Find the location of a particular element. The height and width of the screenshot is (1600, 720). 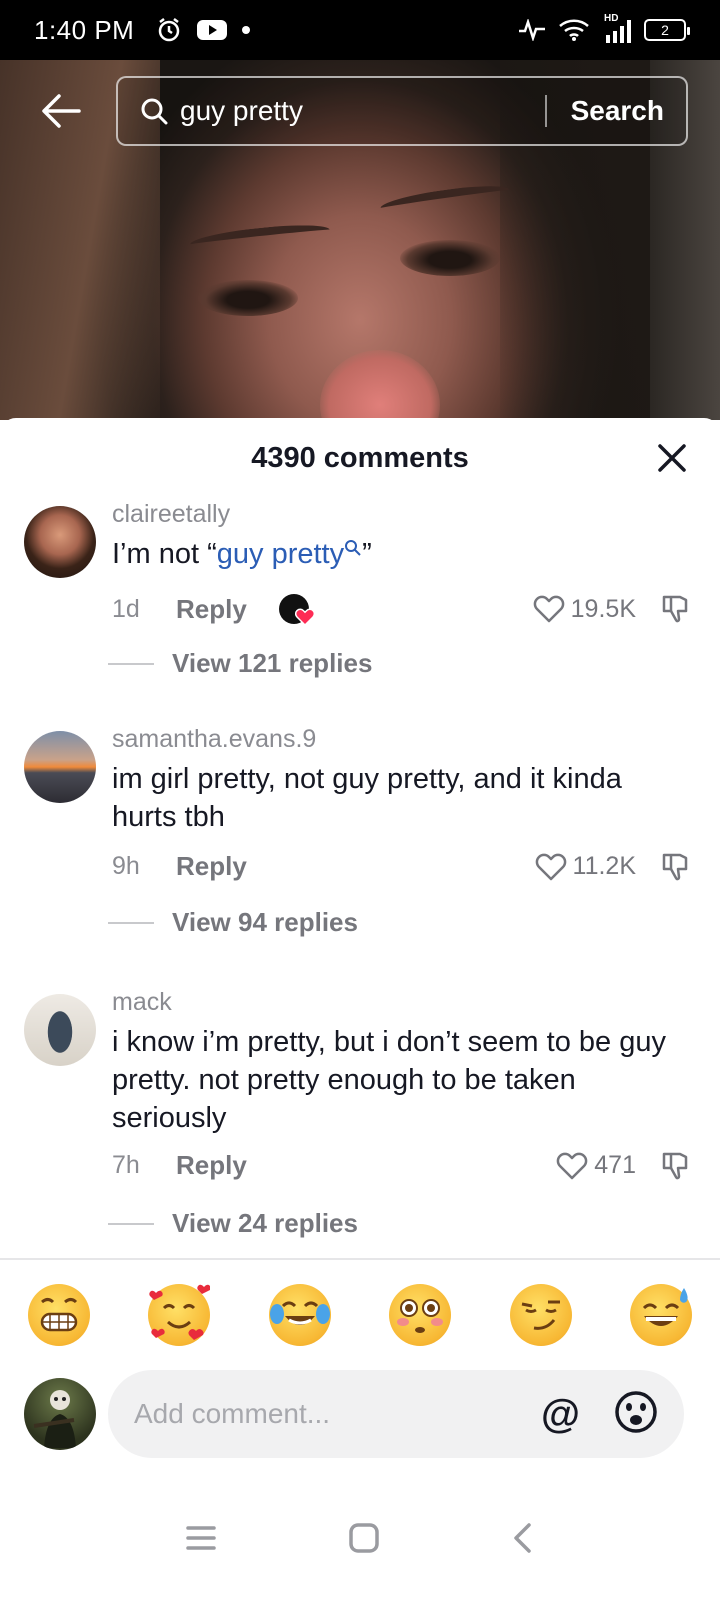

comment-text-suffix: ” is located at coordinates (367, 554).